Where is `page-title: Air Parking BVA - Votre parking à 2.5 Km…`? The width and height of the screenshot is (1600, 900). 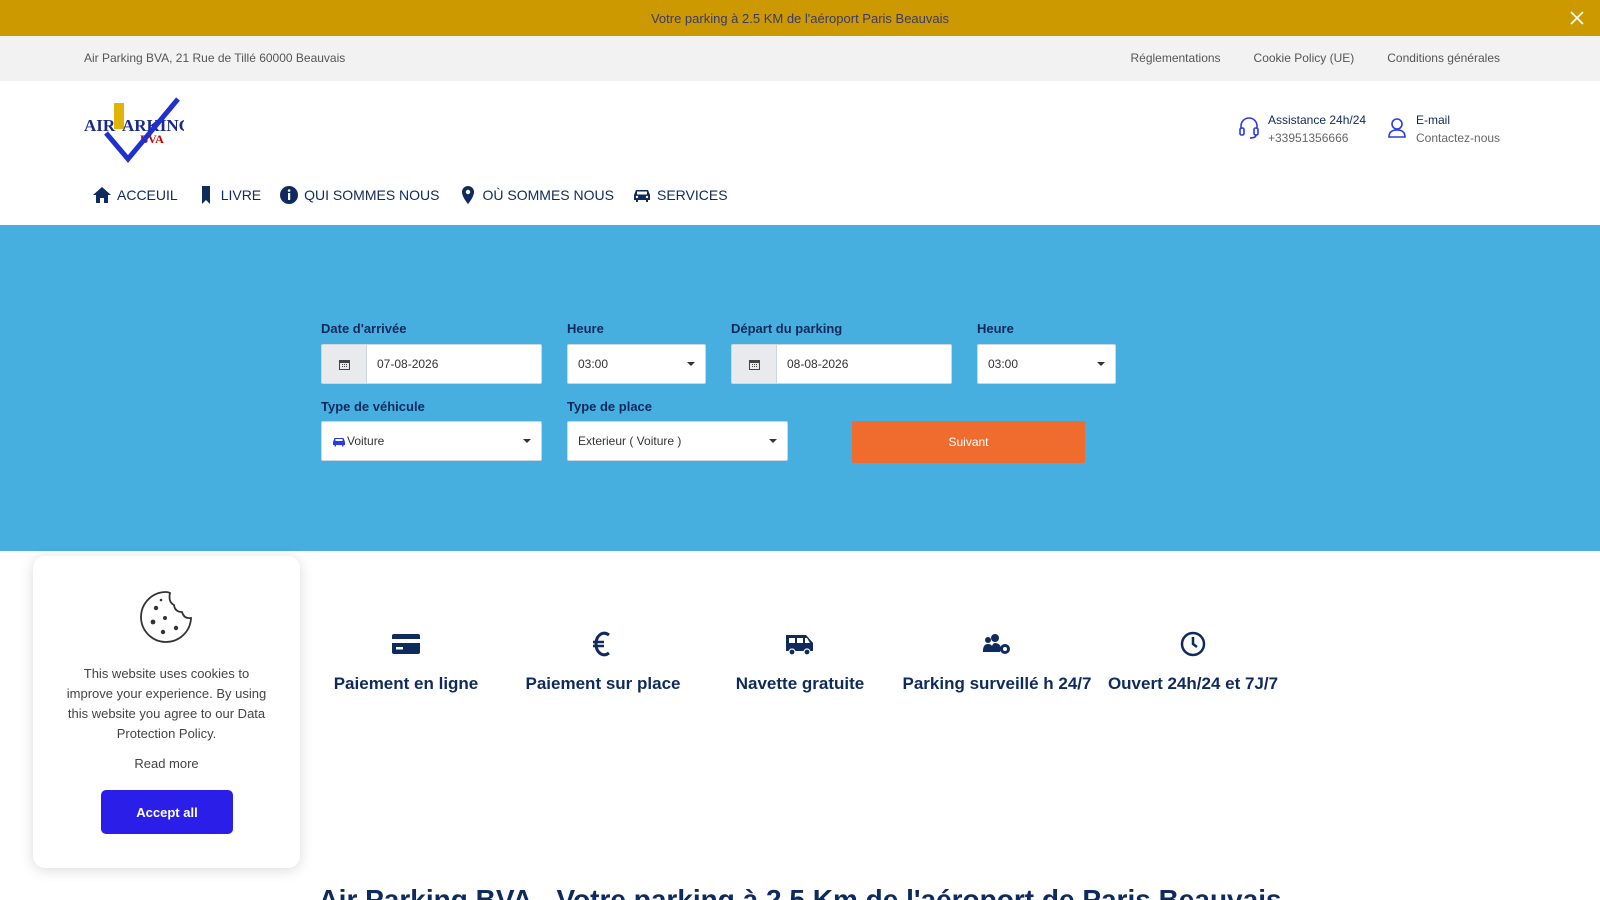
page-title: Air Parking BVA - Votre parking à 2.5 Km… is located at coordinates (800, 892).